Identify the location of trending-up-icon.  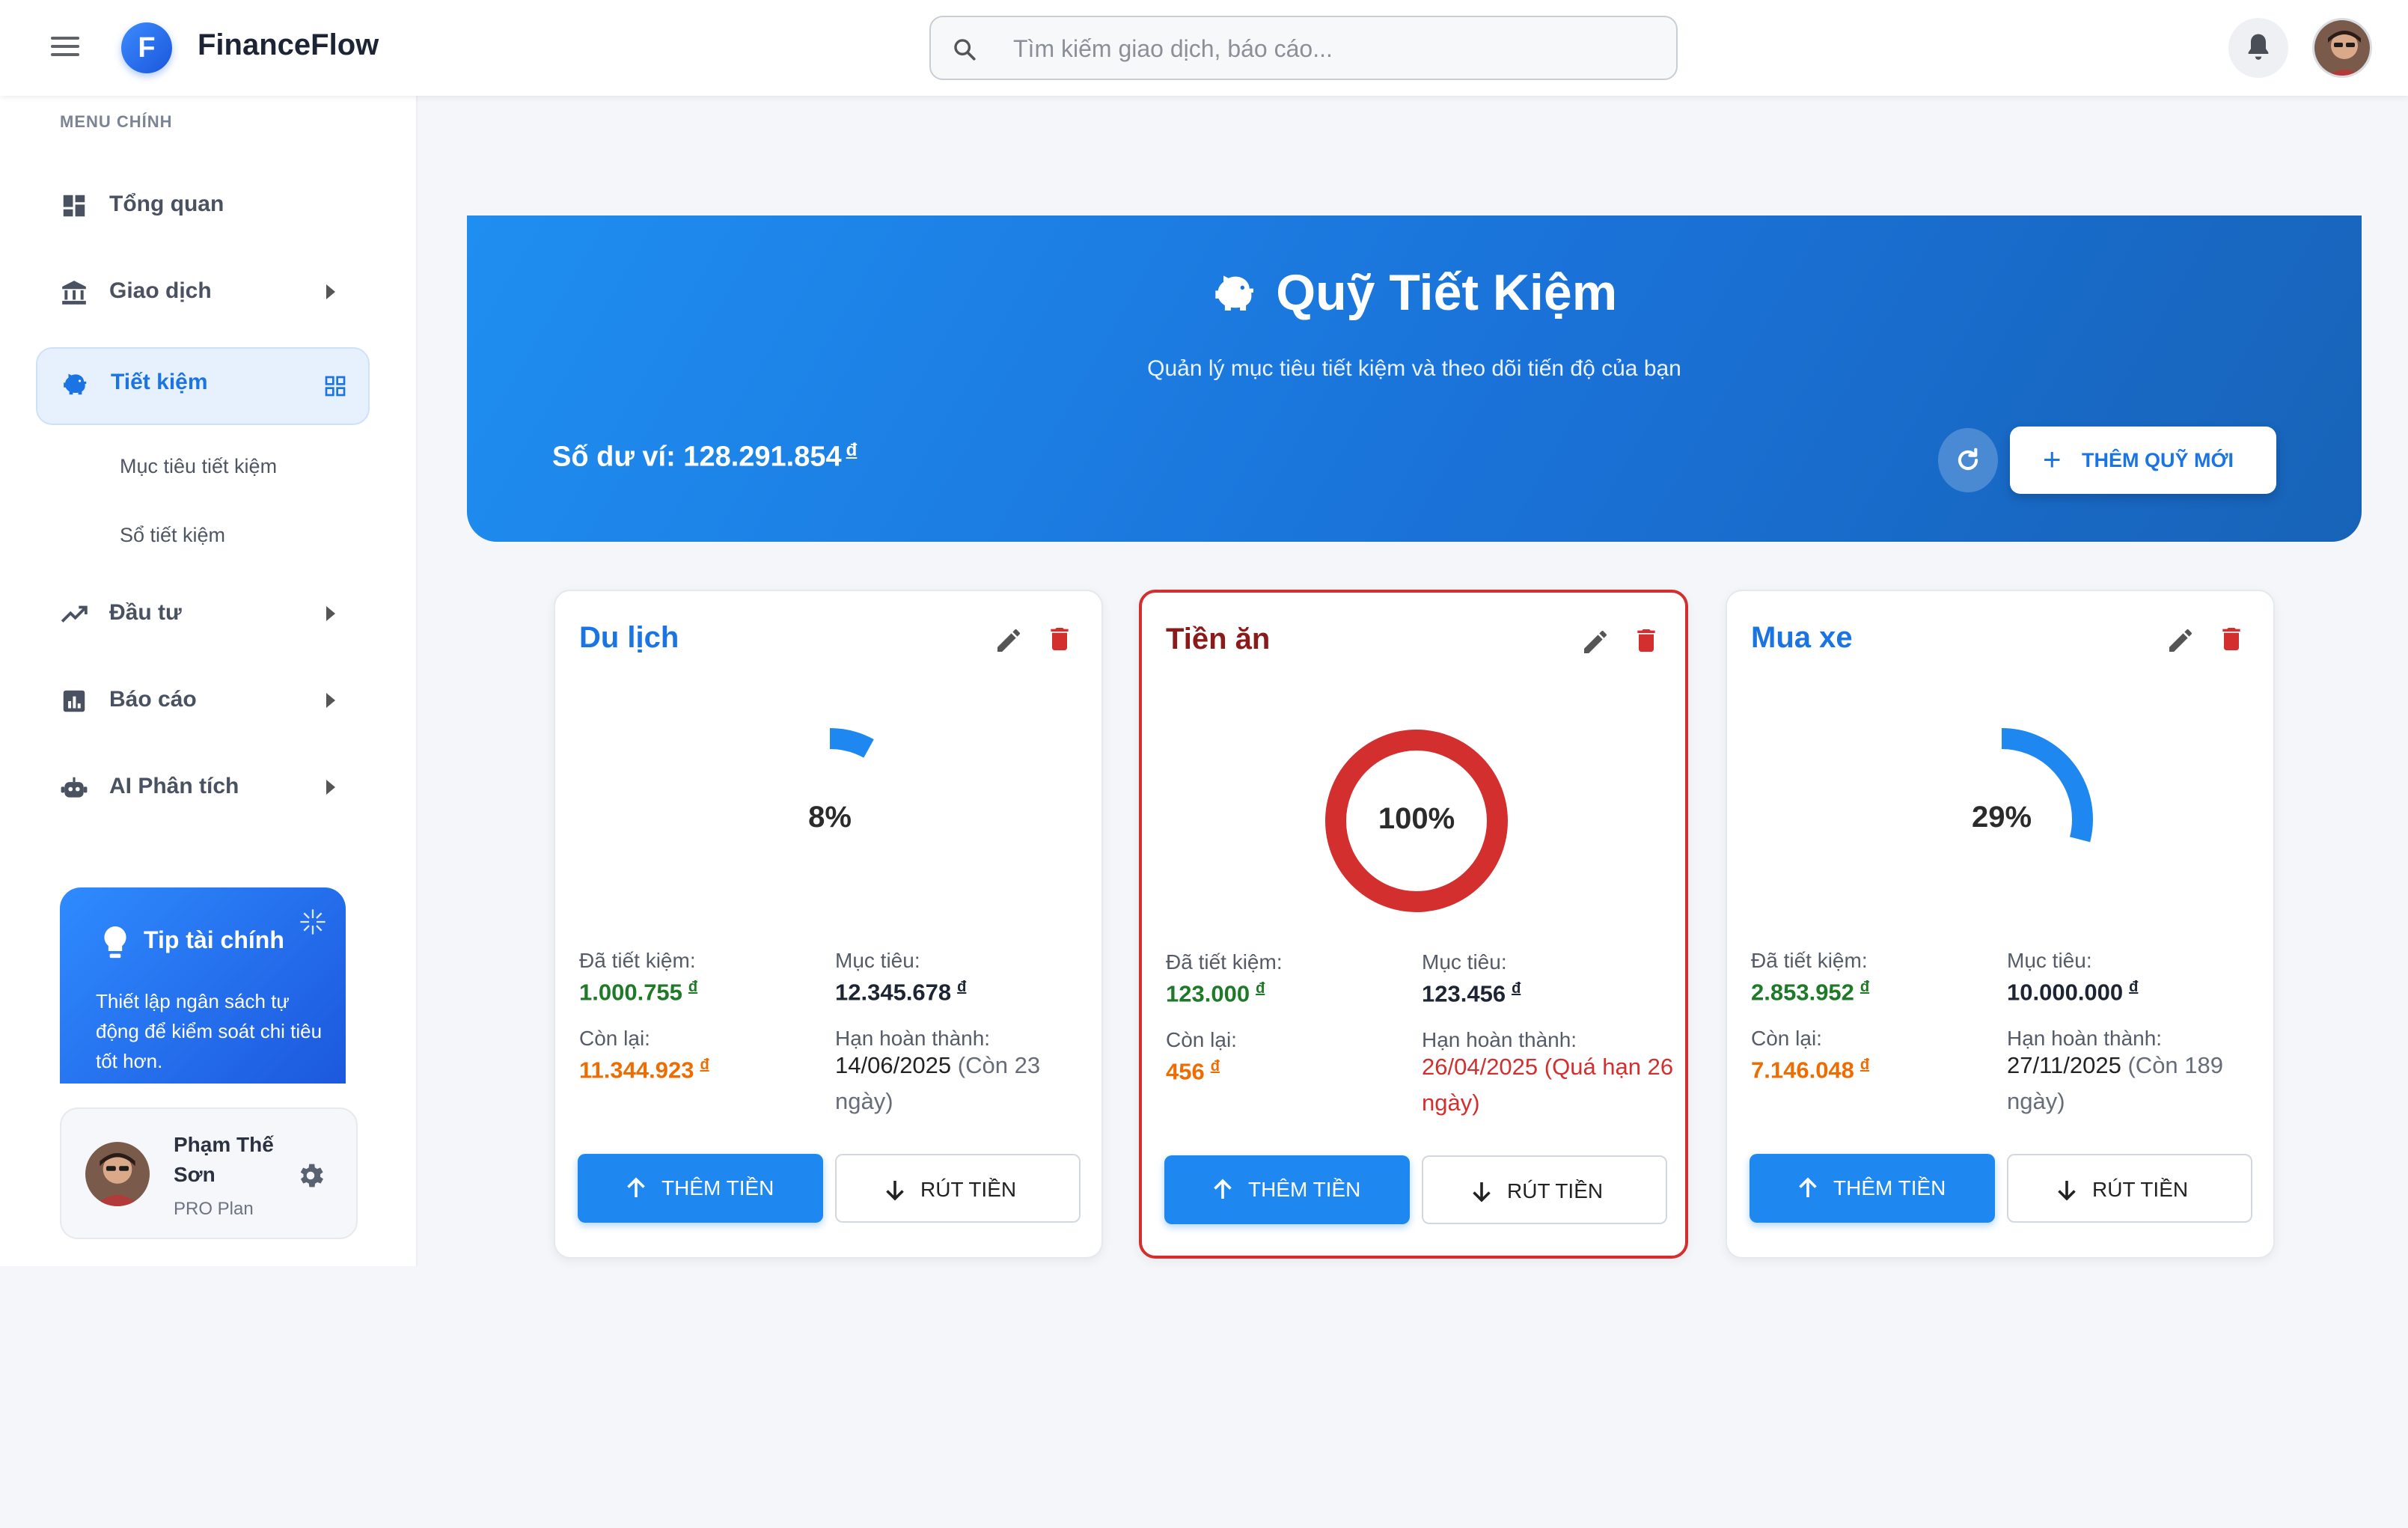
(74, 614).